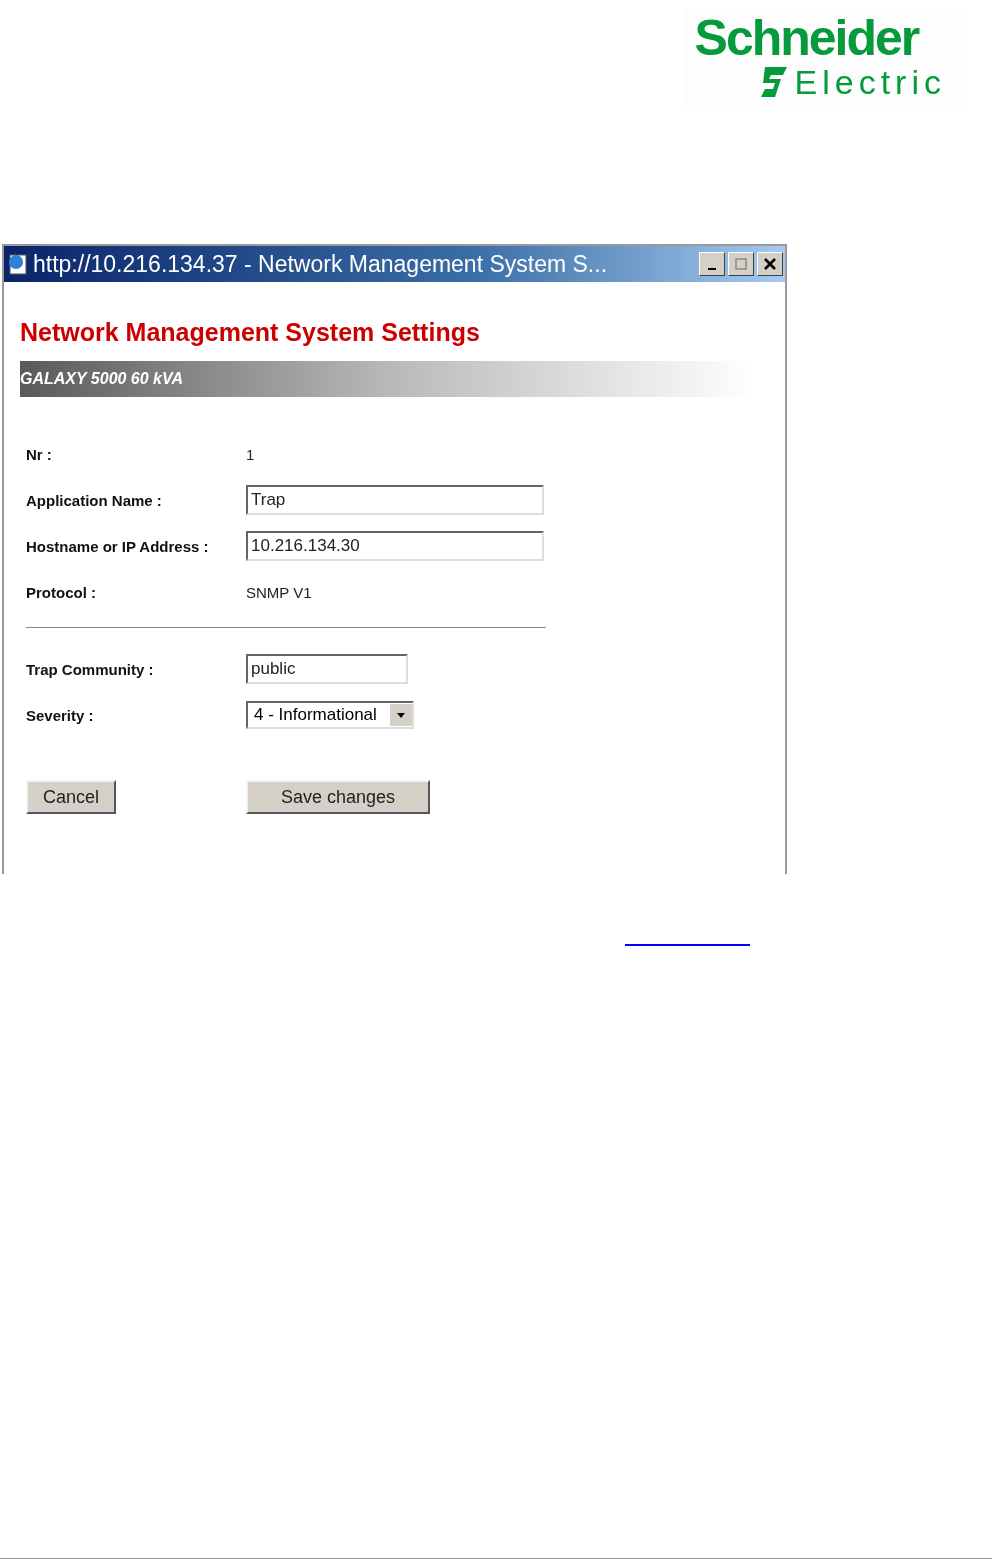 Image resolution: width=992 pixels, height=1562 pixels. I want to click on dropdown: 4 - Informational, so click(330, 715).